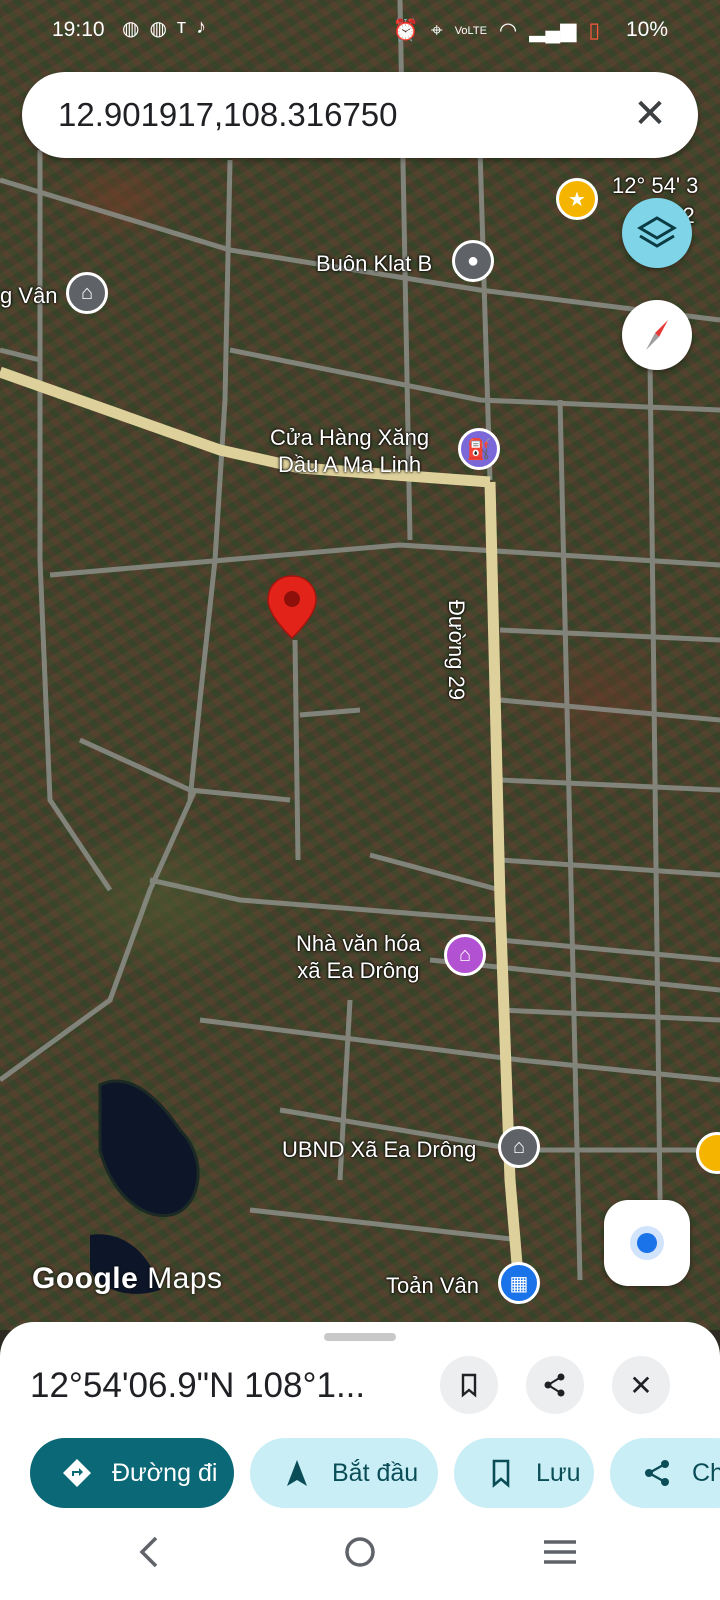  Describe the element at coordinates (519, 1283) in the screenshot. I see `store-icon: ▦` at that location.